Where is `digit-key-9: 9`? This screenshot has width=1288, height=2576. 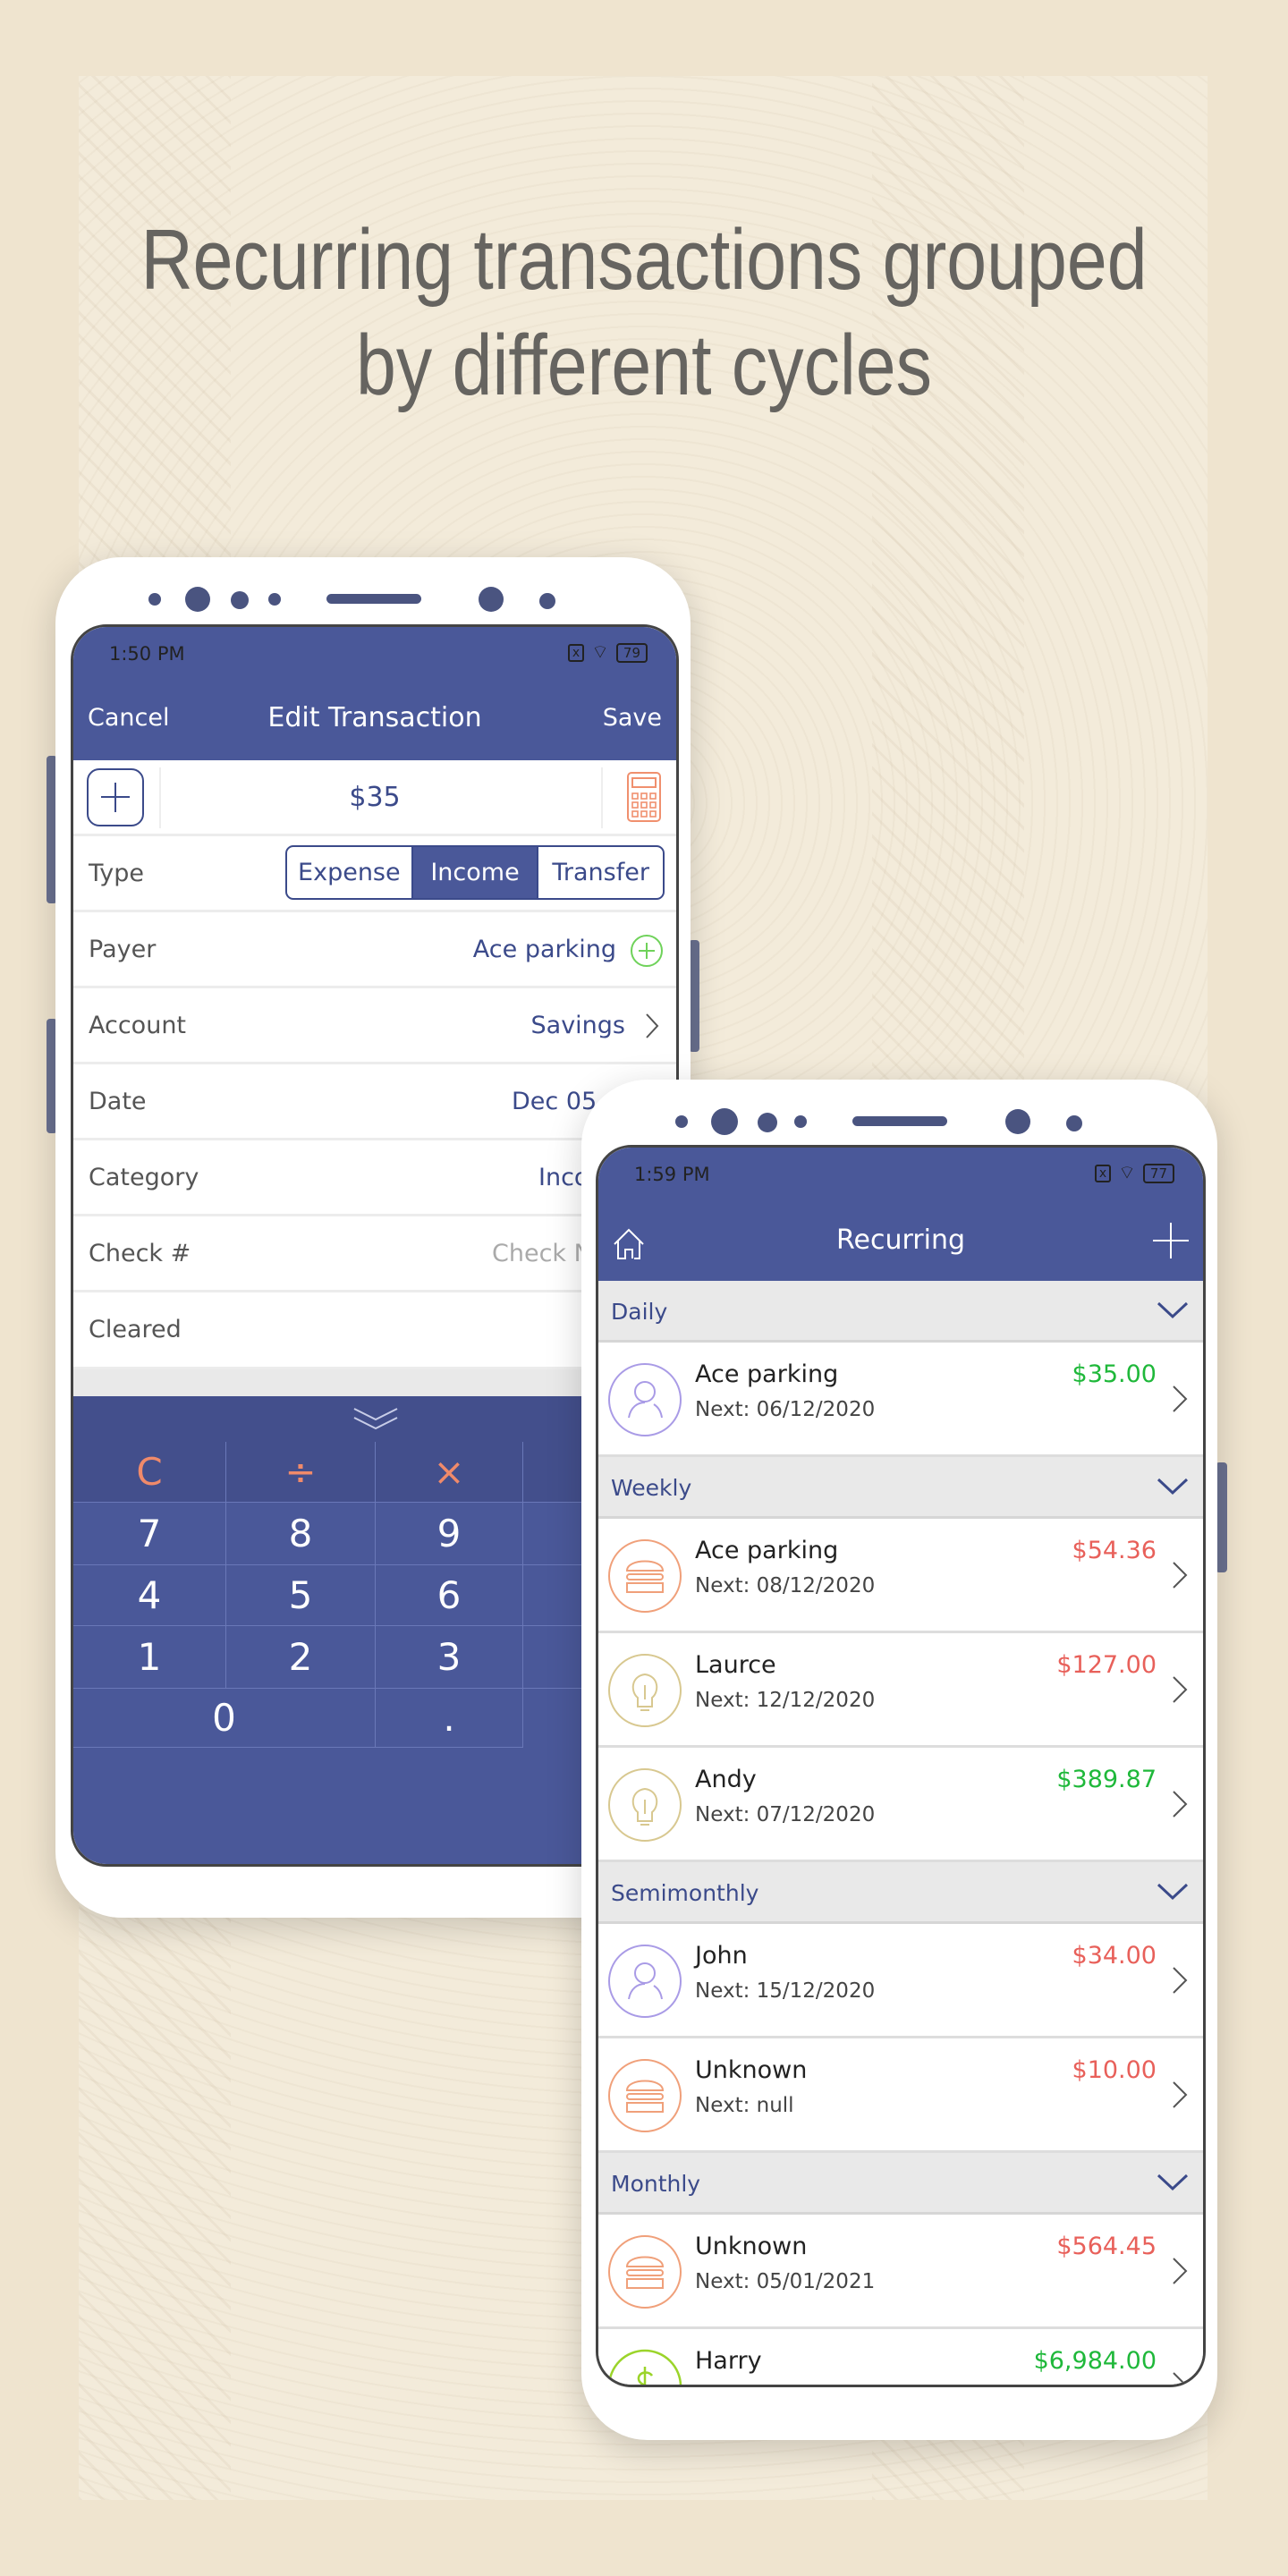 digit-key-9: 9 is located at coordinates (449, 1534).